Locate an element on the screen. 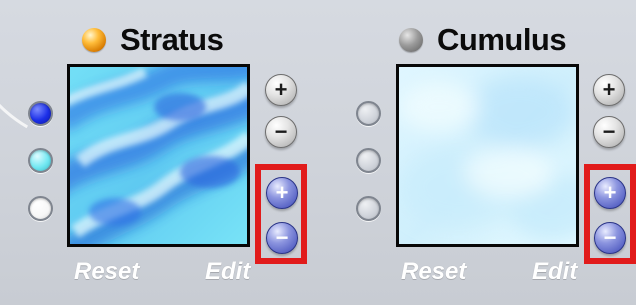  stratus-minus-button: − is located at coordinates (281, 132).